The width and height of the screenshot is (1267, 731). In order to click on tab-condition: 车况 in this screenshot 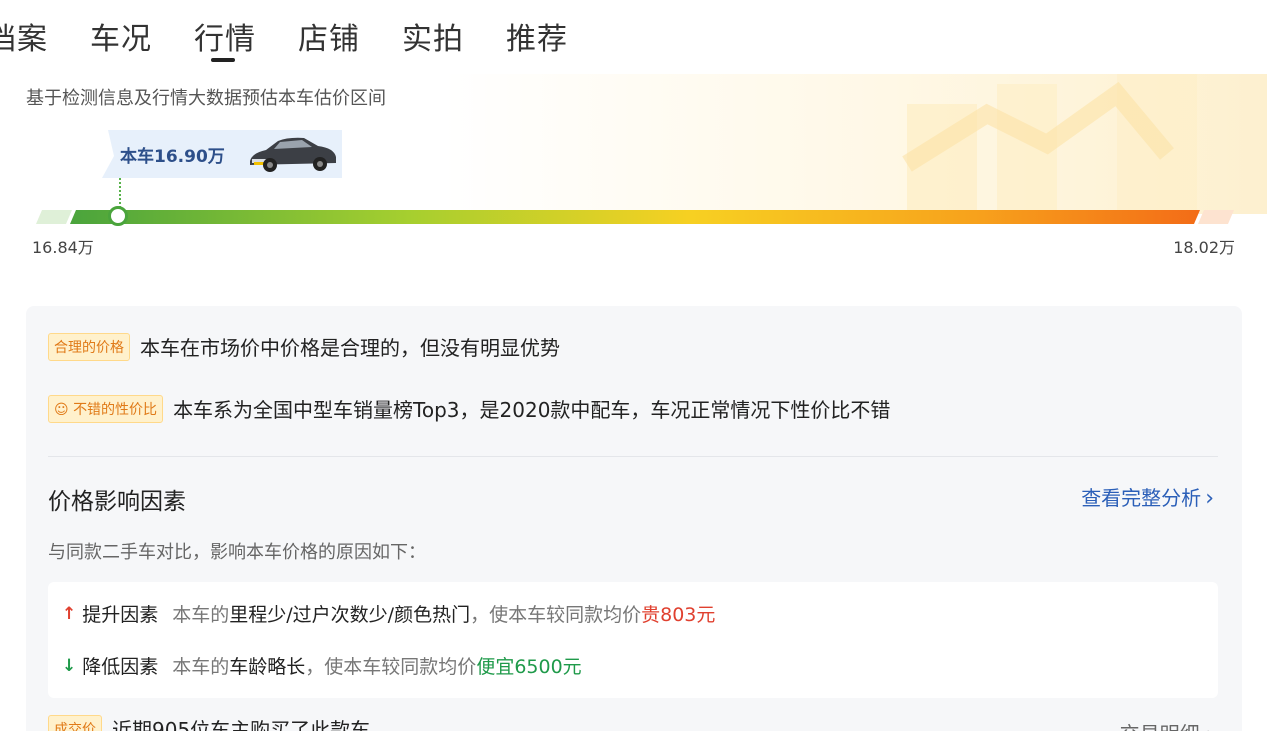, I will do `click(121, 39)`.